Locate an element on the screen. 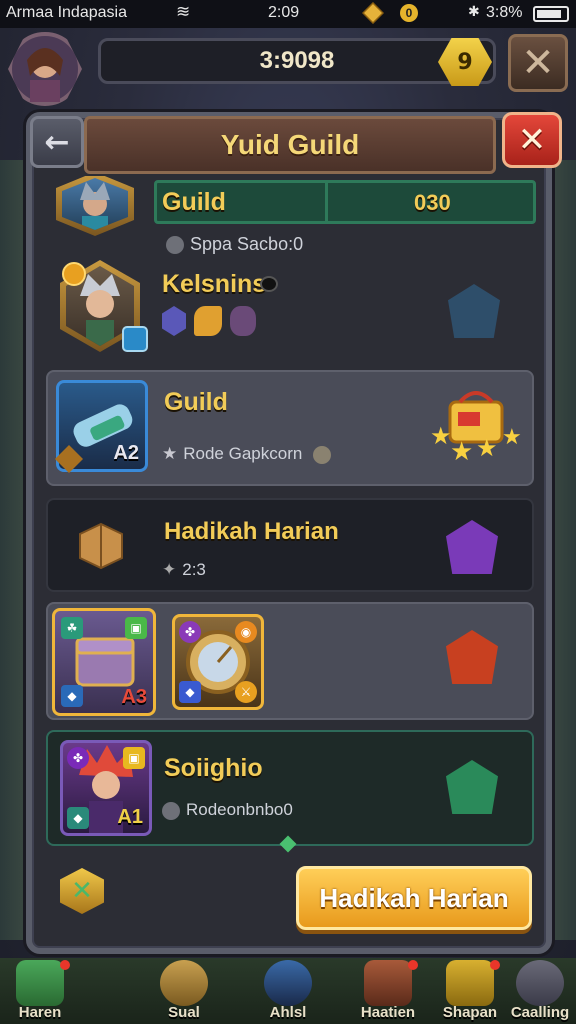 This screenshot has height=1024, width=576. list-item: ☘ ▣ ◆ A3 ✤ ◉ ◆ ⚔ is located at coordinates (290, 661).